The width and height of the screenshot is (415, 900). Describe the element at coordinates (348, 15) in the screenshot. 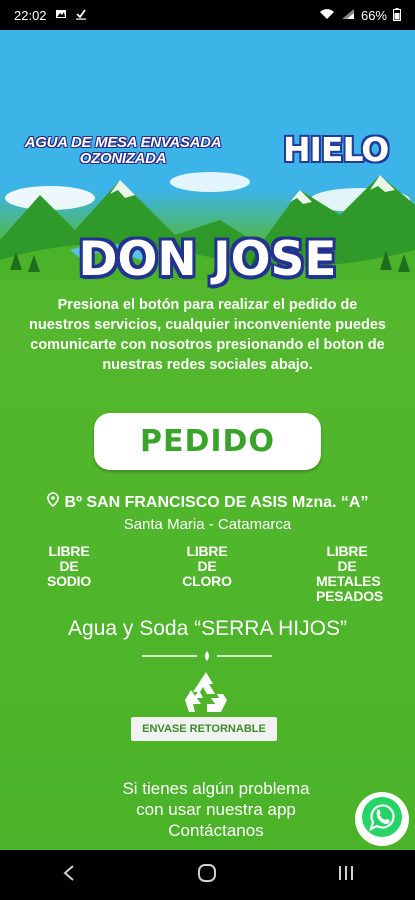

I see `signal-icon` at that location.